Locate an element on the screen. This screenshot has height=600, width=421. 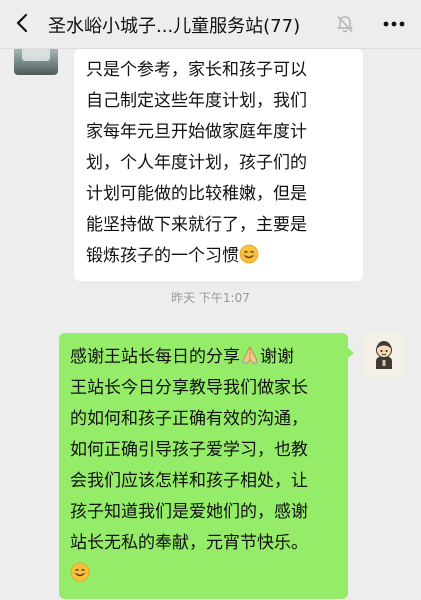
chat-header: 圣水峪小城子...儿童服务站(77) is located at coordinates (210, 24).